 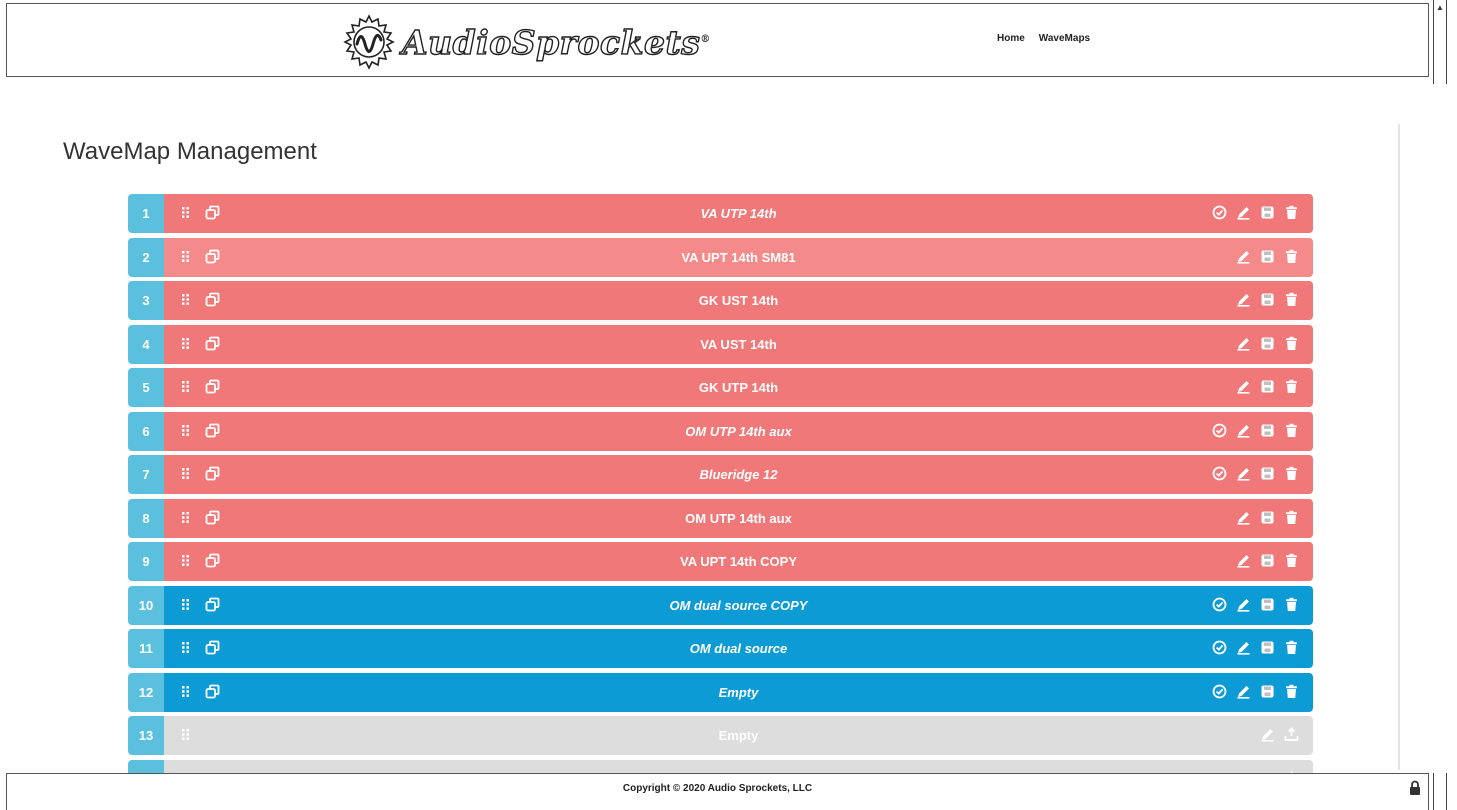 I want to click on wavemap-bar: GK UTP 14th, so click(x=738, y=387).